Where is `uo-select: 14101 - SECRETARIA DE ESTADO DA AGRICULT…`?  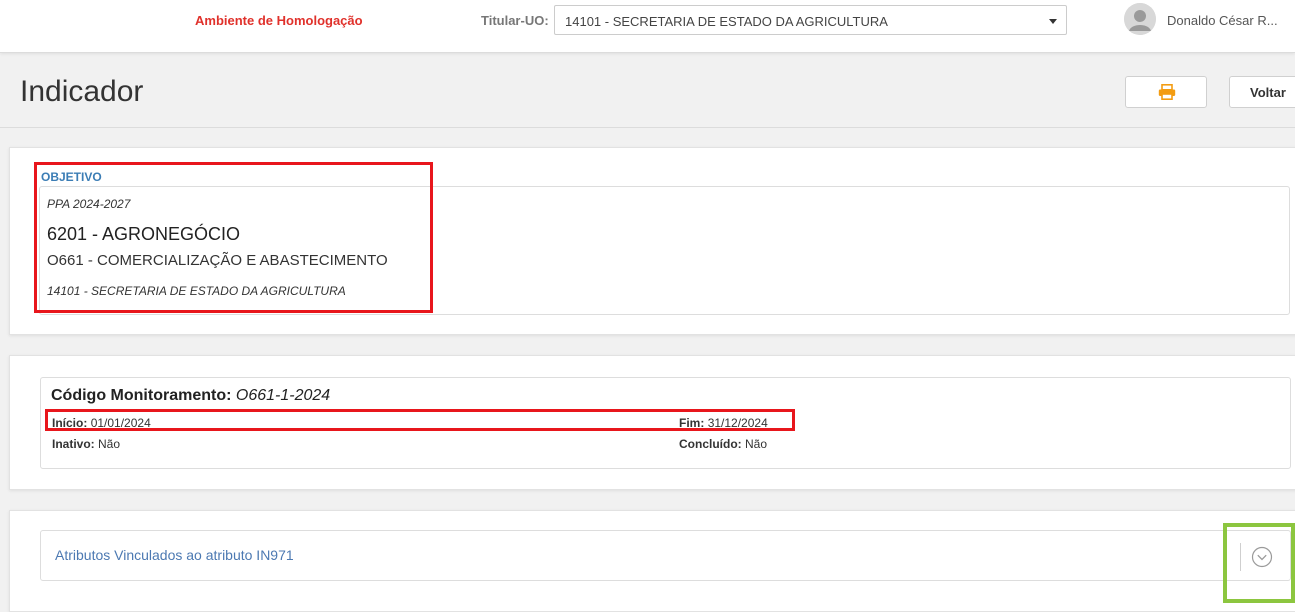
uo-select: 14101 - SECRETARIA DE ESTADO DA AGRICULT… is located at coordinates (810, 20).